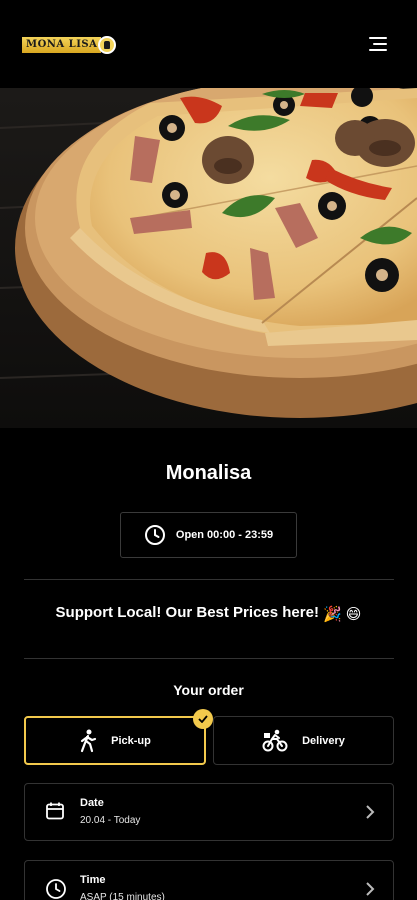 The width and height of the screenshot is (417, 900). I want to click on hamburger-menu-icon, so click(378, 44).